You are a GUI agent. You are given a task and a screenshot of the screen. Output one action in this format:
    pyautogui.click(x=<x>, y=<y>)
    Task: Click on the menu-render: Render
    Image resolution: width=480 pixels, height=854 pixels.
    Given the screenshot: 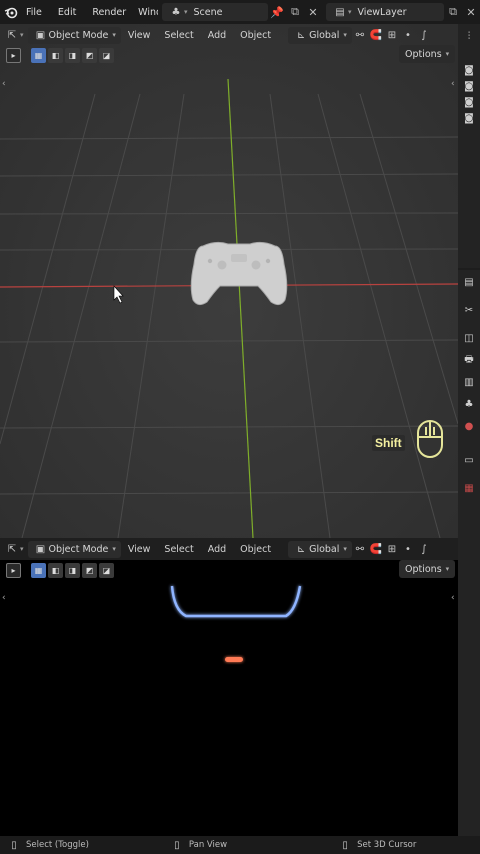 What is the action you would take?
    pyautogui.click(x=109, y=12)
    